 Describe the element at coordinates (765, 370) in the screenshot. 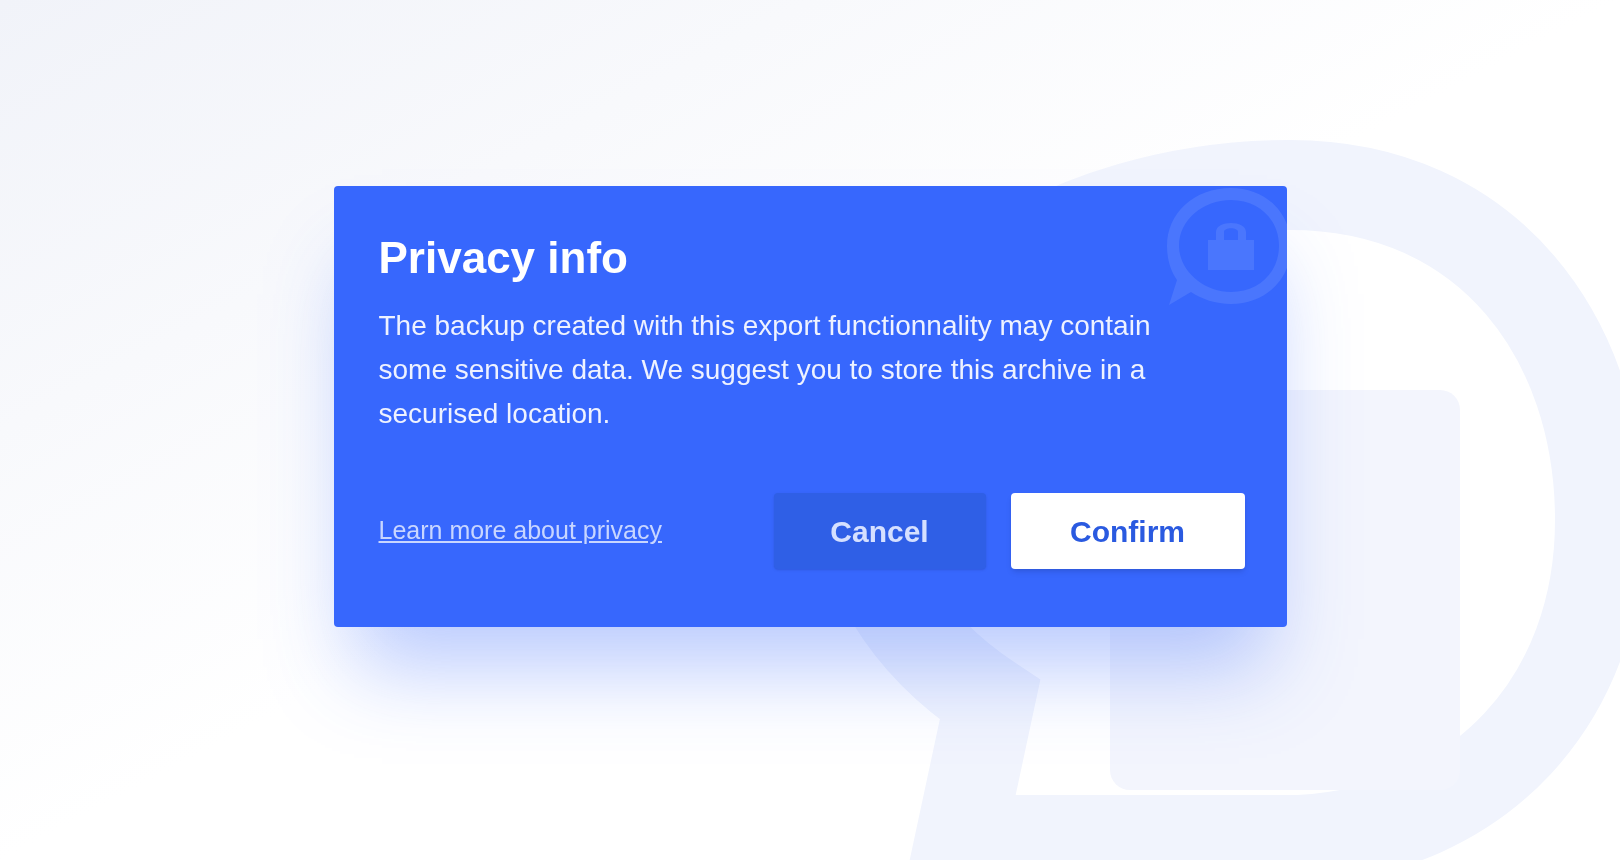

I see `dialog-message: The backup created with this export functionnality may contain some sensitive data. We suggest you to store this archive in a securised location.` at that location.